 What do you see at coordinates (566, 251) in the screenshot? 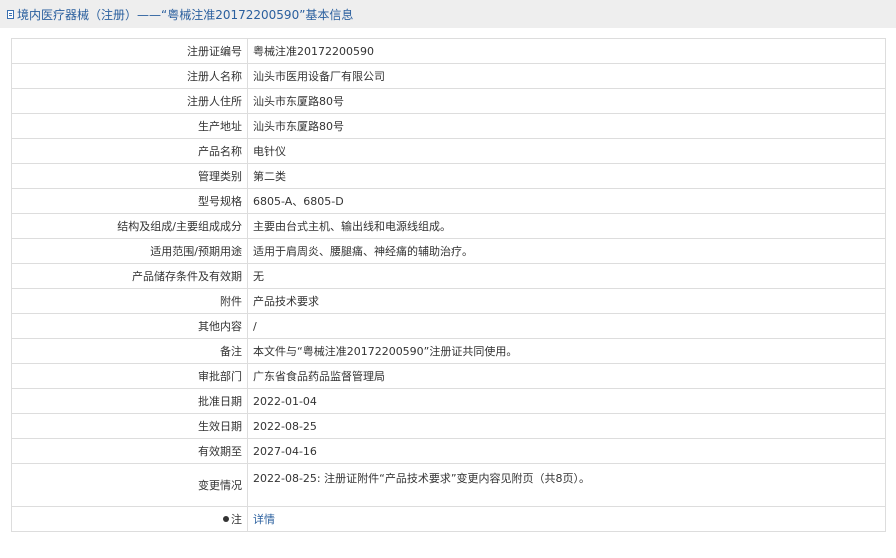
I see `row-value: 适用于肩周炎、腰腿痛、神经痛的辅助治疗。` at bounding box center [566, 251].